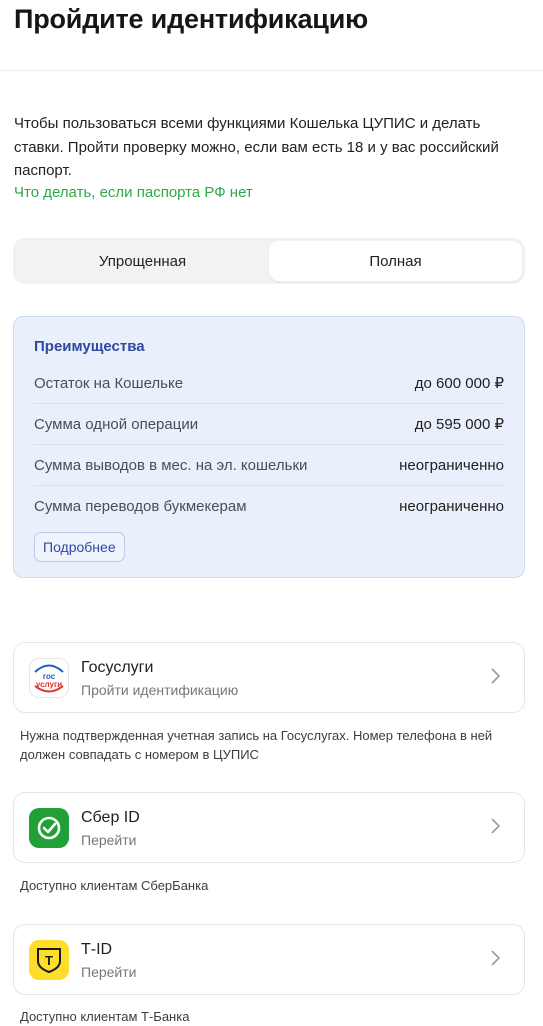 The width and height of the screenshot is (543, 1026). Describe the element at coordinates (116, 424) in the screenshot. I see `benefit-label: Сумма одной операции` at that location.